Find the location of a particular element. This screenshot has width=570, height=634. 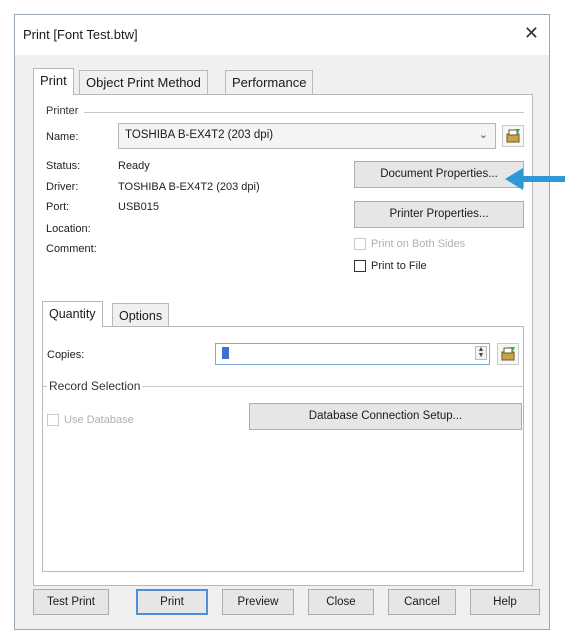

print-to-file-checkbox is located at coordinates (360, 266).